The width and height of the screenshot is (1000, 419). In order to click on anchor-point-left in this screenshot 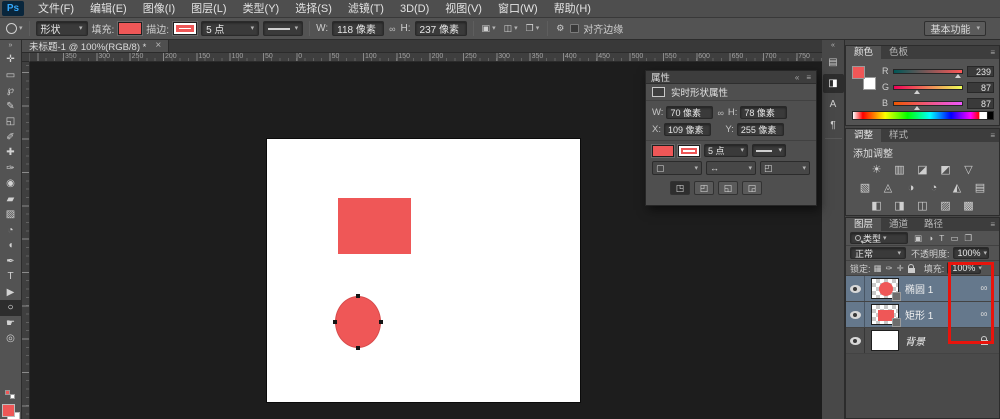, I will do `click(335, 322)`.